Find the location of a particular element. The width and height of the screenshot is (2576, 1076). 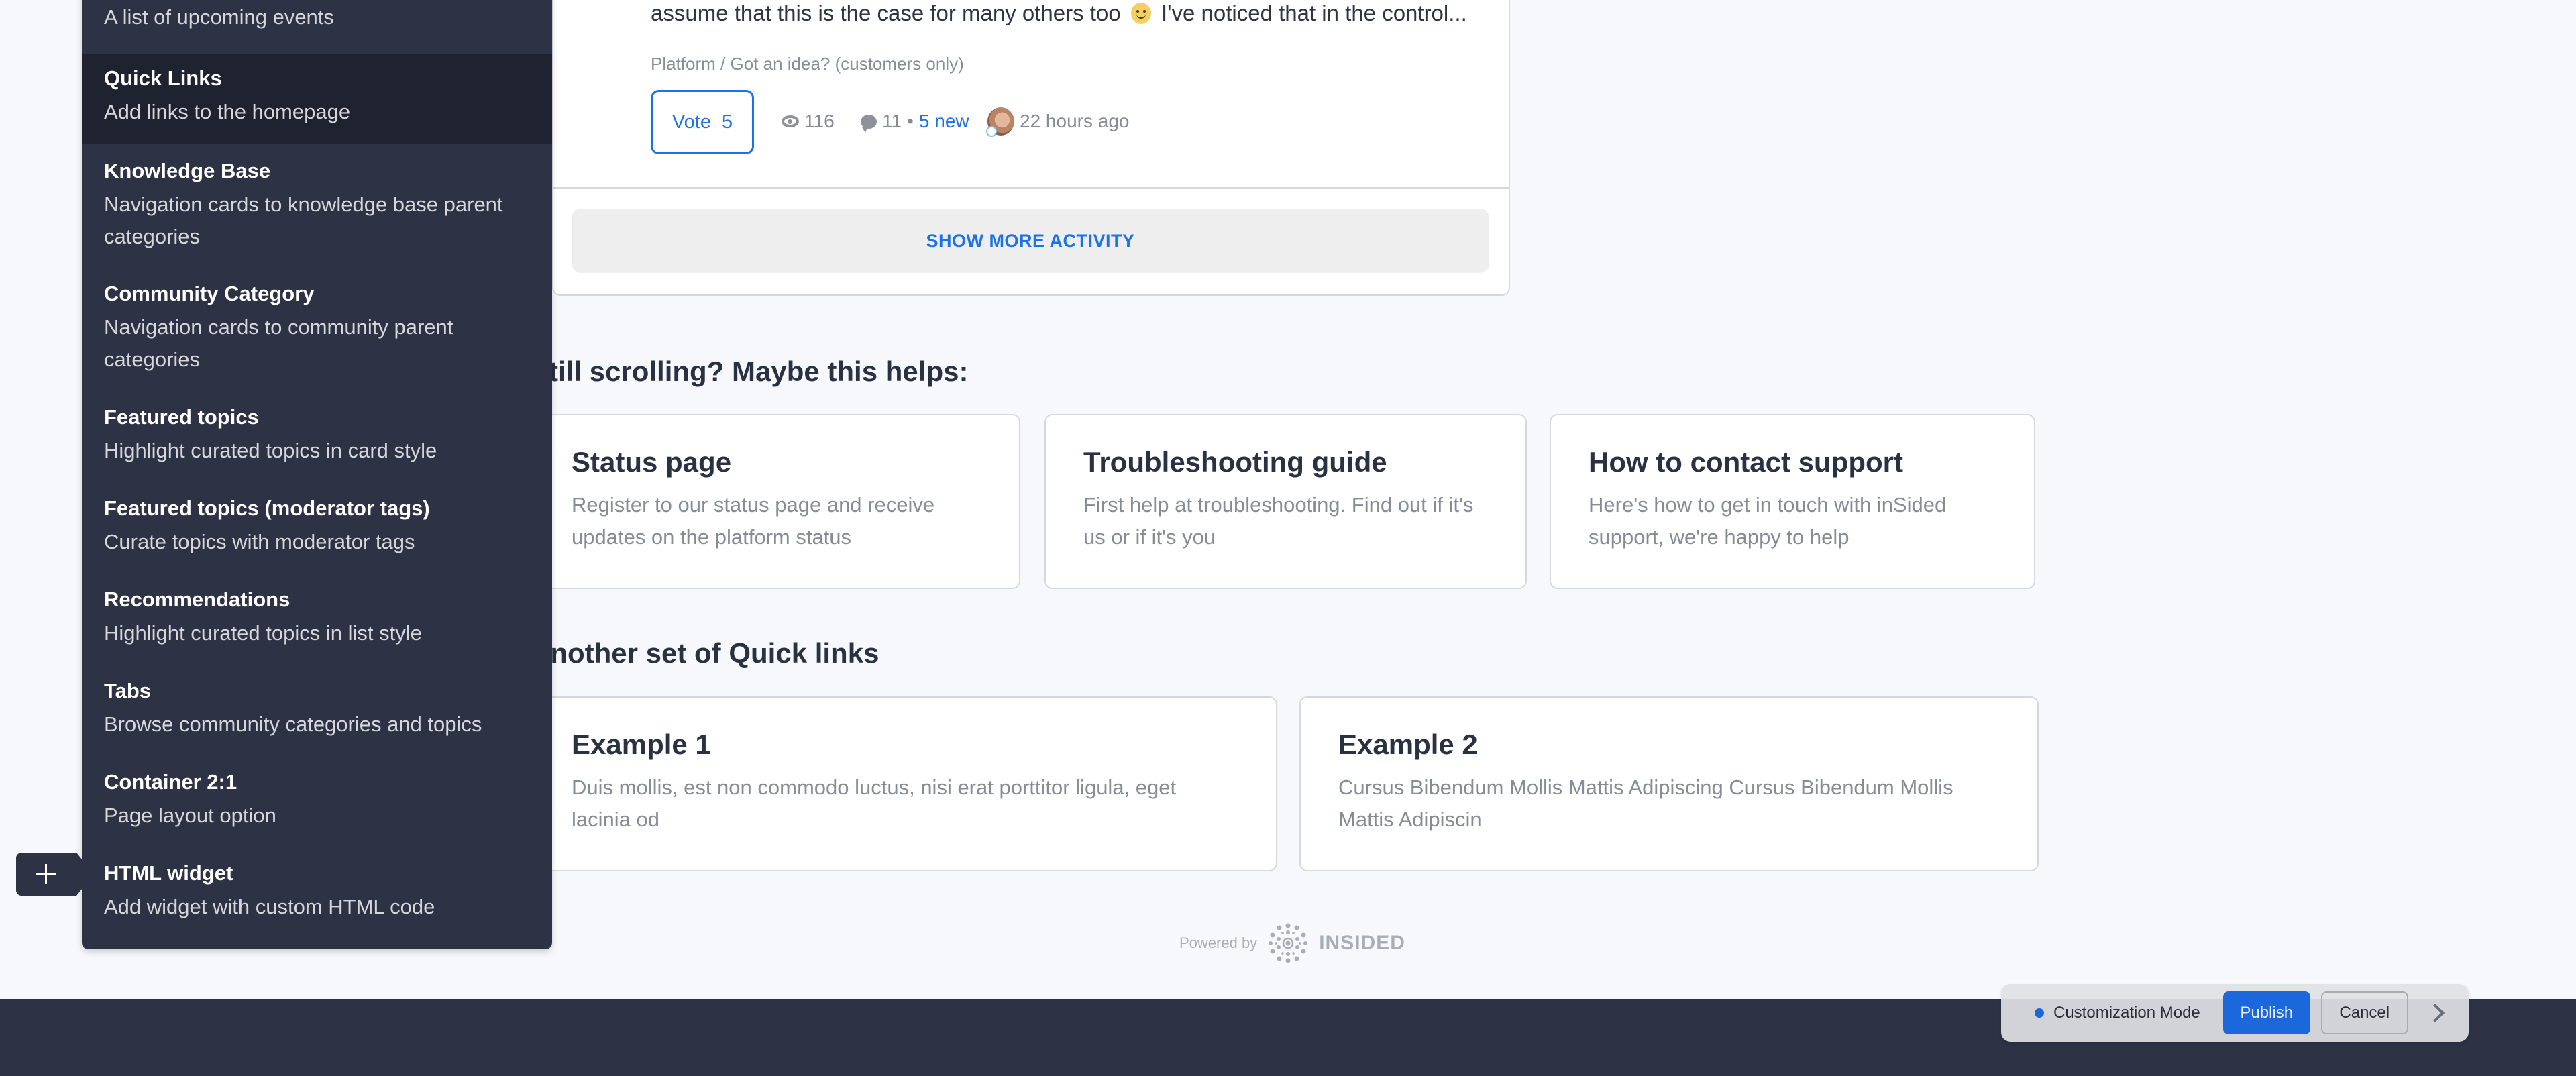

helps-heading: Still scrolling? Maybe this helps: is located at coordinates (749, 371).